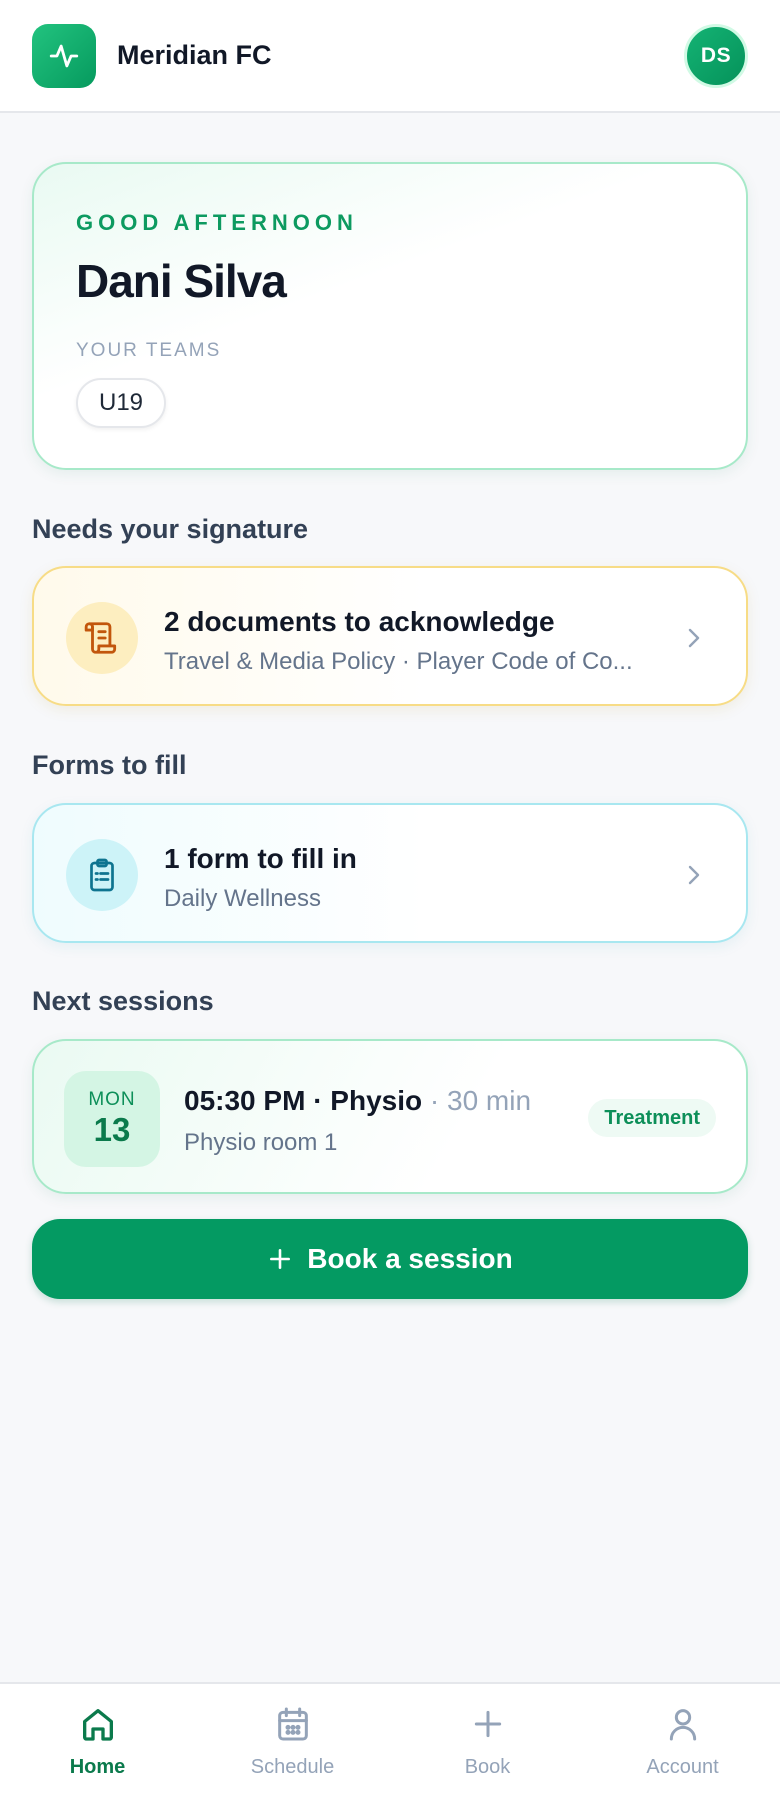  What do you see at coordinates (242, 898) in the screenshot?
I see `form-subtitle: Daily Wellness` at bounding box center [242, 898].